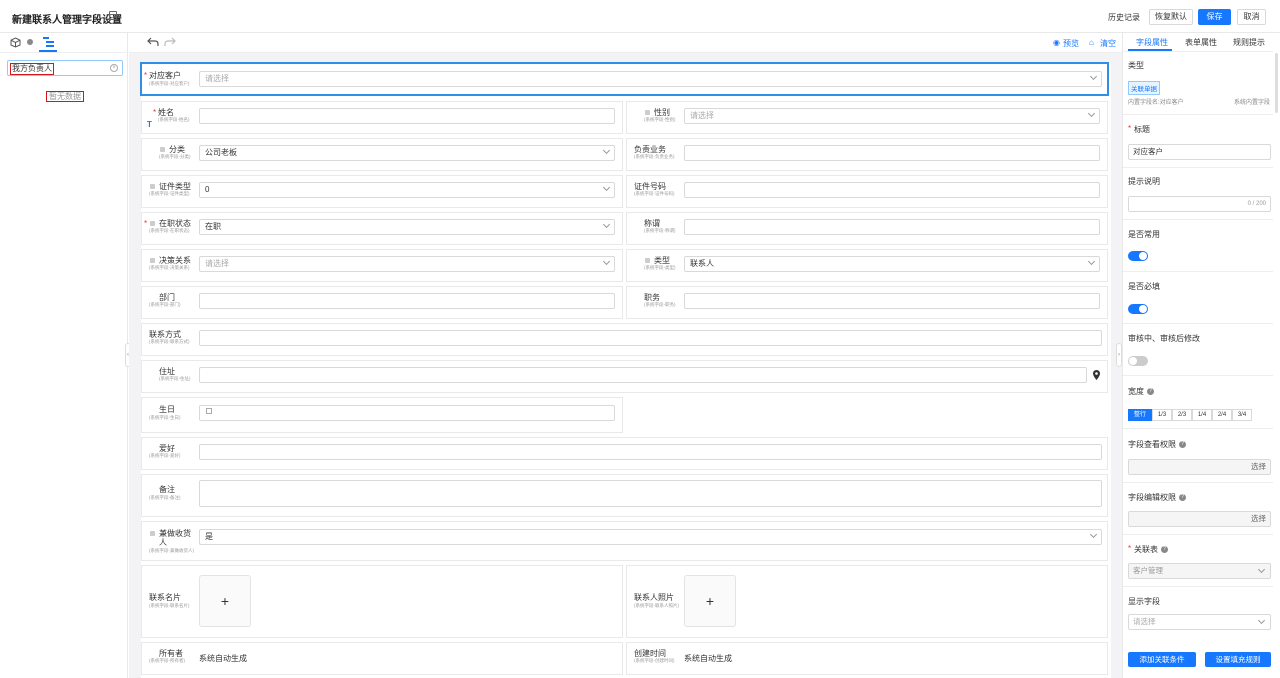 The image size is (1280, 678). Describe the element at coordinates (650, 79) in the screenshot. I see `customer-select: 请选择` at that location.